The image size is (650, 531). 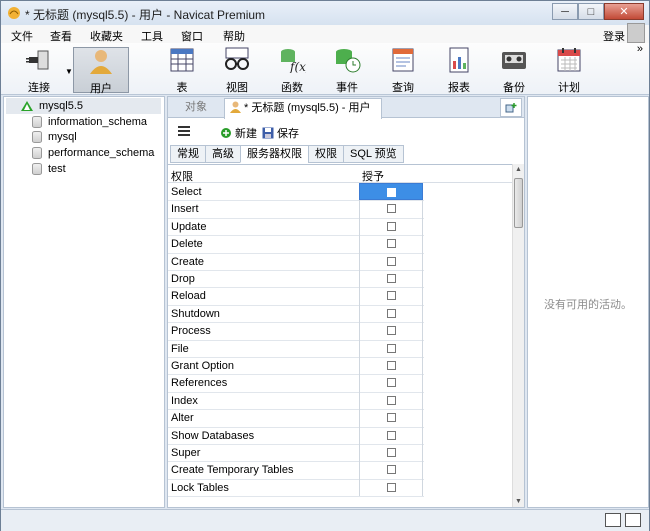 I want to click on privilege-row: Reload, so click(x=296, y=296).